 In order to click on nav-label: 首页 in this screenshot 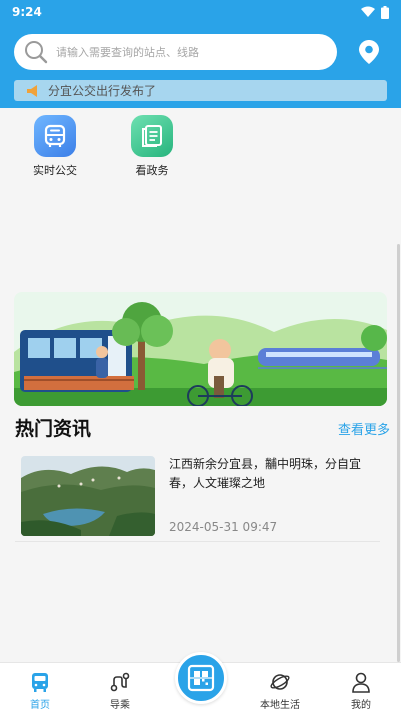, I will do `click(40, 705)`.